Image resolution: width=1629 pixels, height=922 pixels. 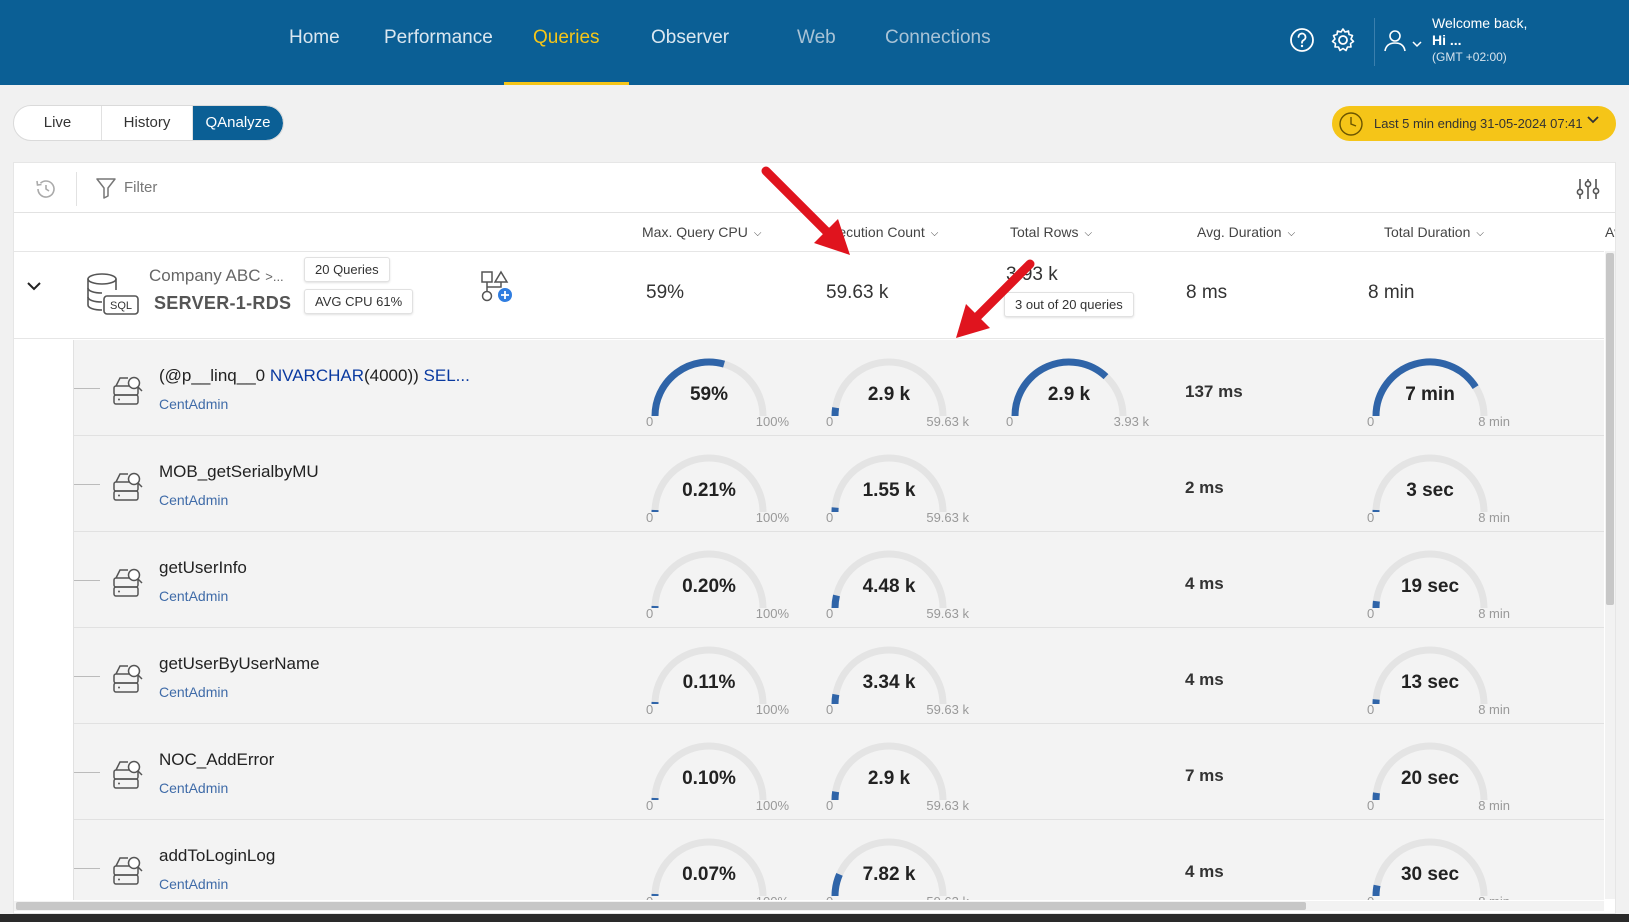 I want to click on nav-observer: Observer, so click(x=690, y=38).